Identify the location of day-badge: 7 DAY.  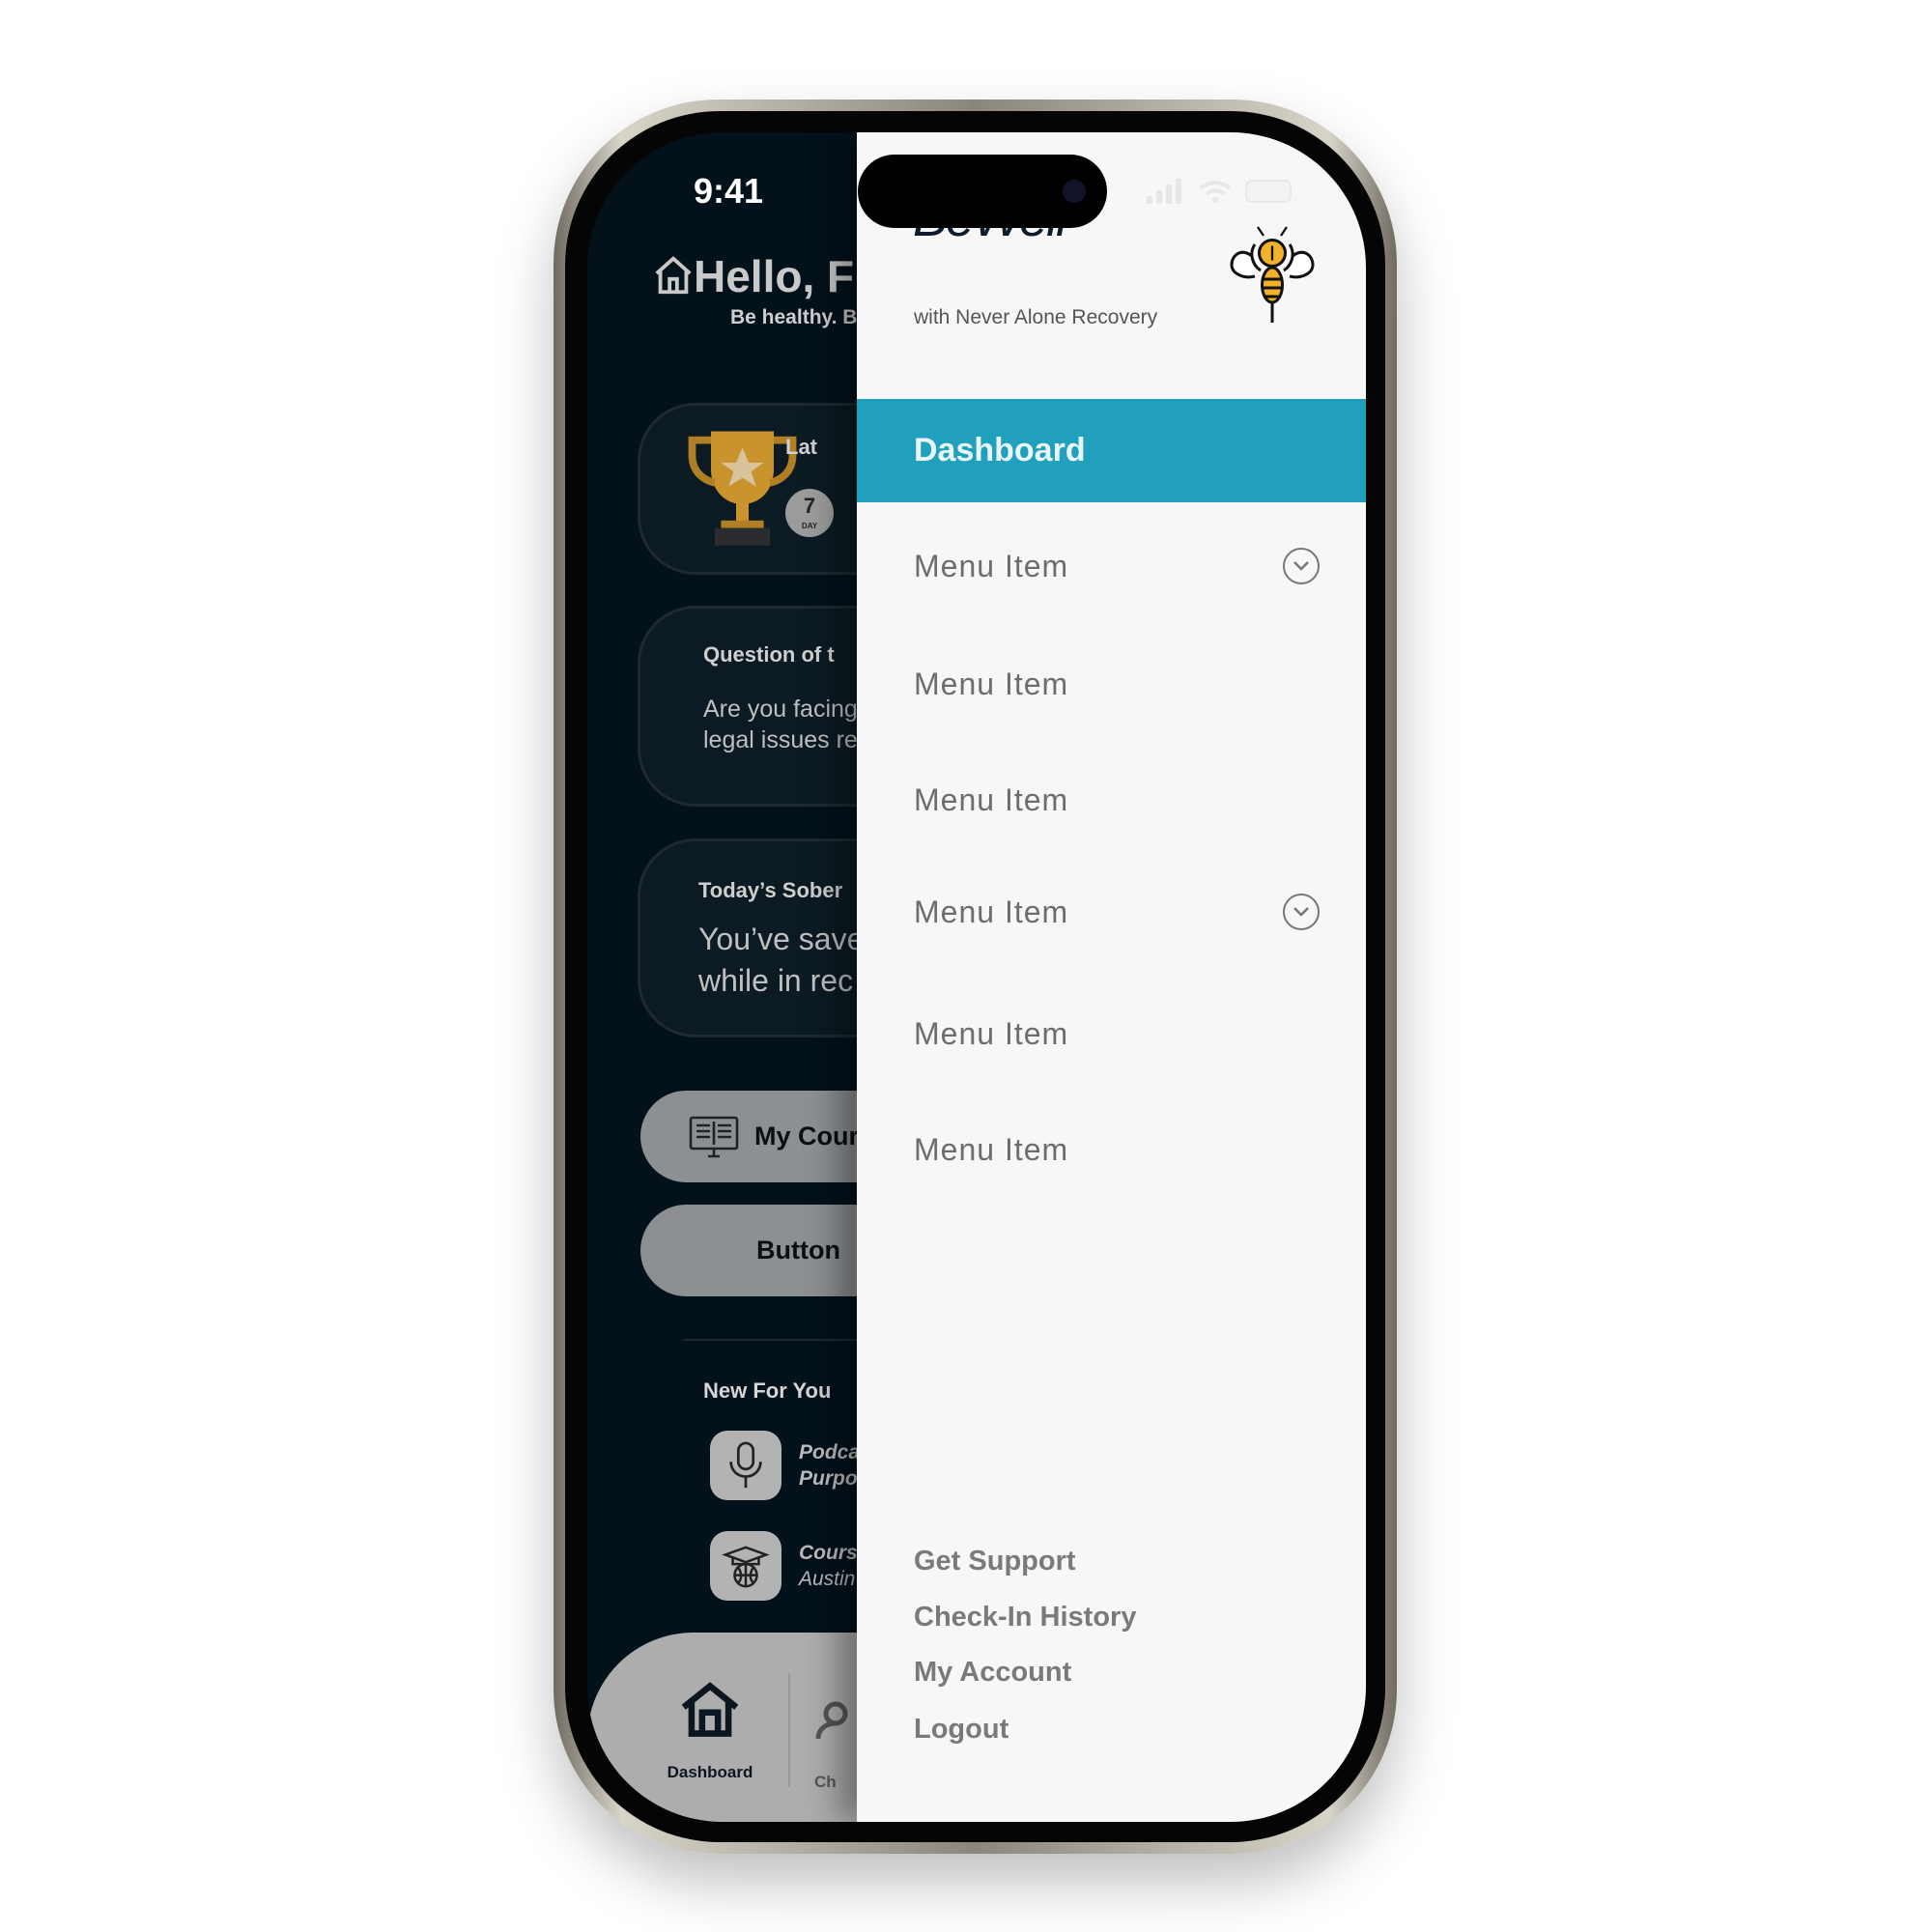
(809, 513).